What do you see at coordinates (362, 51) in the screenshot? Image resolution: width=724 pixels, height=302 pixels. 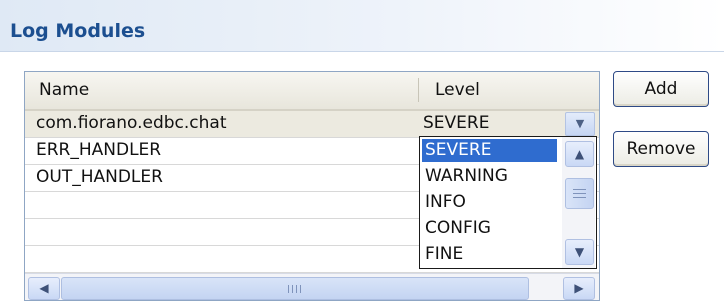 I see `header-divider` at bounding box center [362, 51].